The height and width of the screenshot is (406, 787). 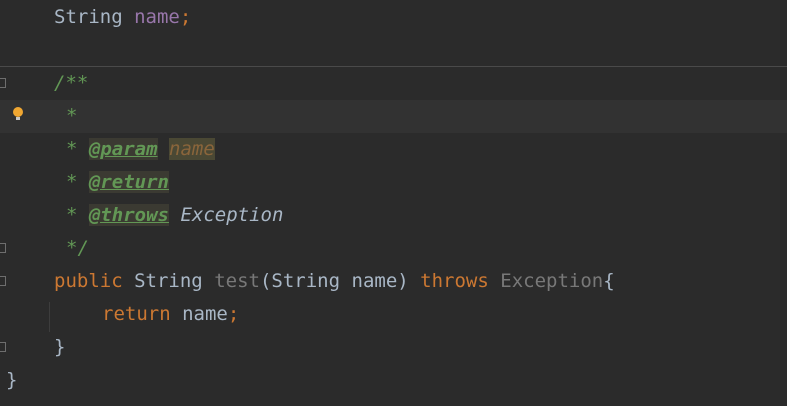 What do you see at coordinates (123, 149) in the screenshot?
I see `javadoc-param-tag: @param` at bounding box center [123, 149].